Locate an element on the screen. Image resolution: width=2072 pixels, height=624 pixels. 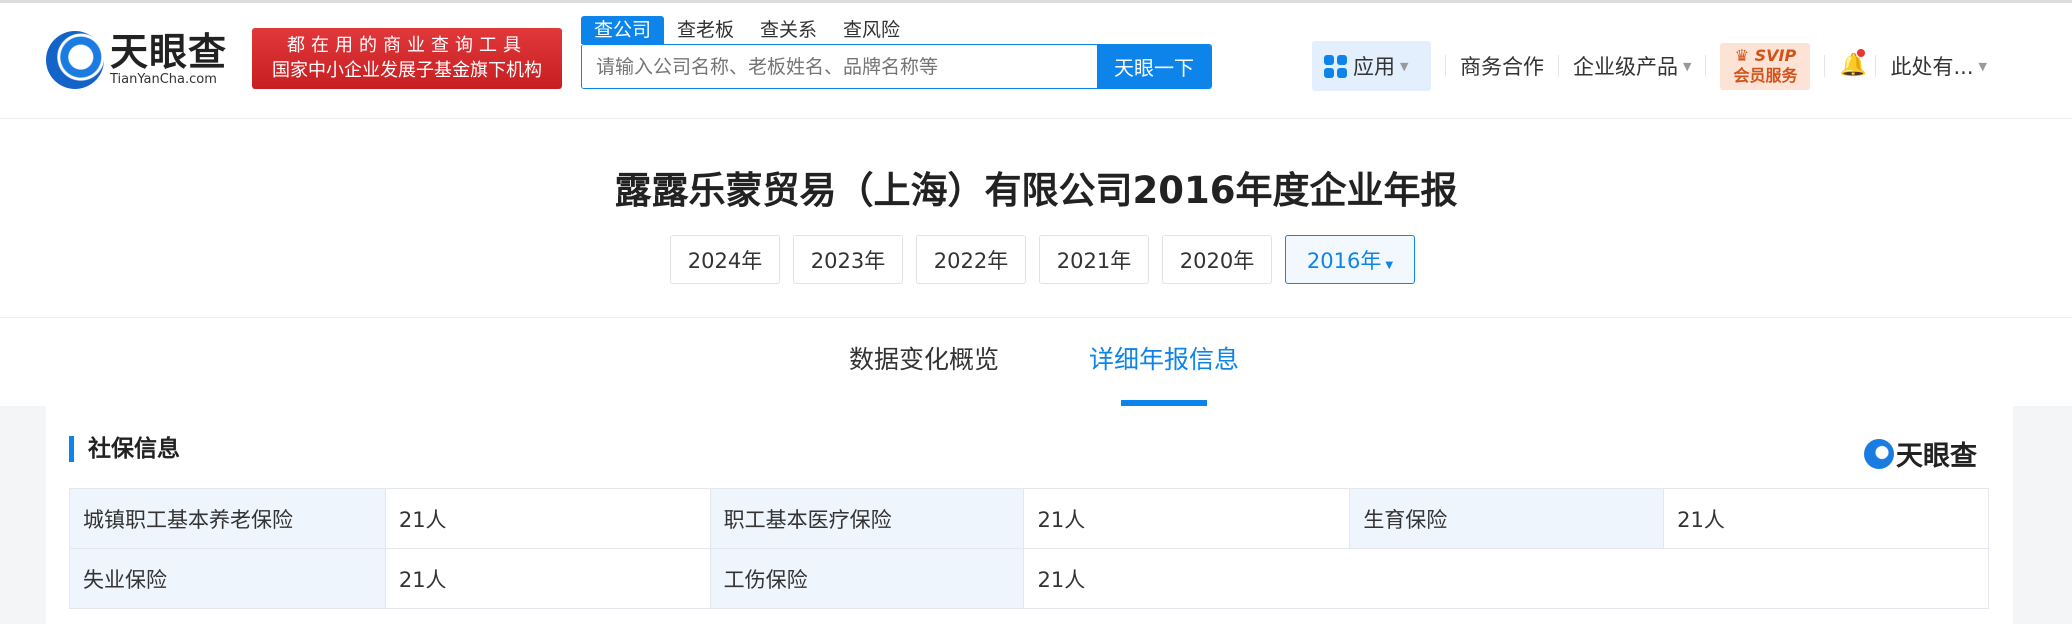
crown-icon: ♛ is located at coordinates (1742, 55).